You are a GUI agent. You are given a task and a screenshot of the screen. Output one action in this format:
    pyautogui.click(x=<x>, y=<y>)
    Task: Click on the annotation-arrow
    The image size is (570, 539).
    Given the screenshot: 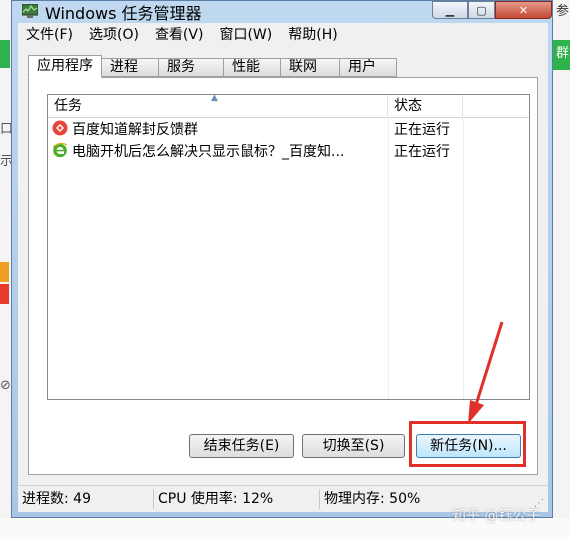 What is the action you would take?
    pyautogui.click(x=486, y=372)
    